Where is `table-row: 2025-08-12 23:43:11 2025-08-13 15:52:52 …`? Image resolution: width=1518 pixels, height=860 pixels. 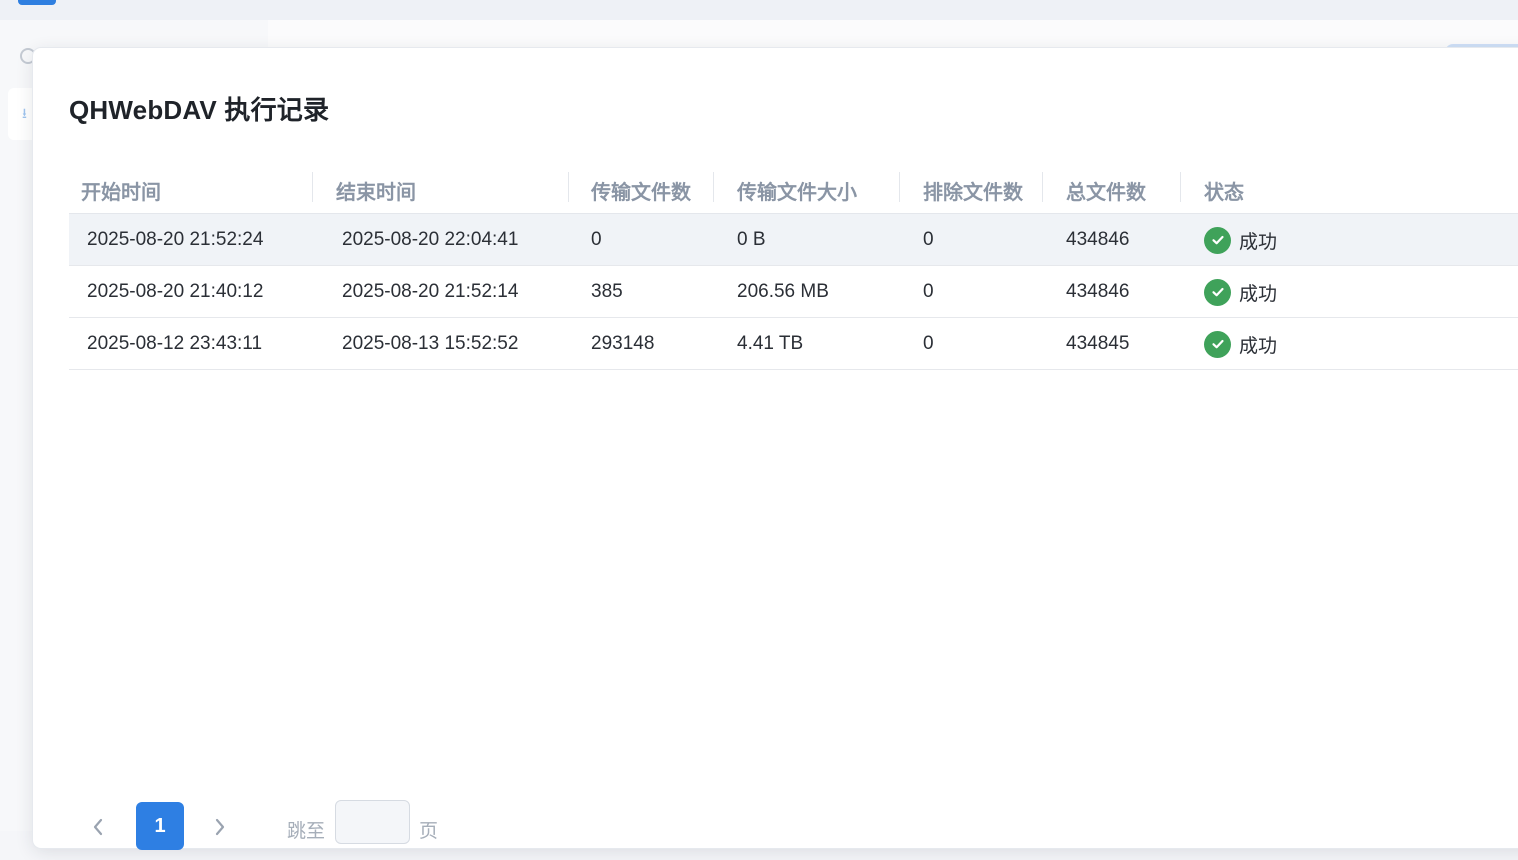
table-row: 2025-08-12 23:43:11 2025-08-13 15:52:52 … is located at coordinates (793, 344).